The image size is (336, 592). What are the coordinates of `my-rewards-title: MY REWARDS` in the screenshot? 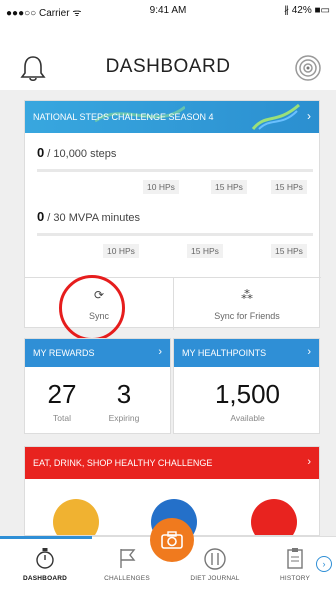 It's located at (64, 353).